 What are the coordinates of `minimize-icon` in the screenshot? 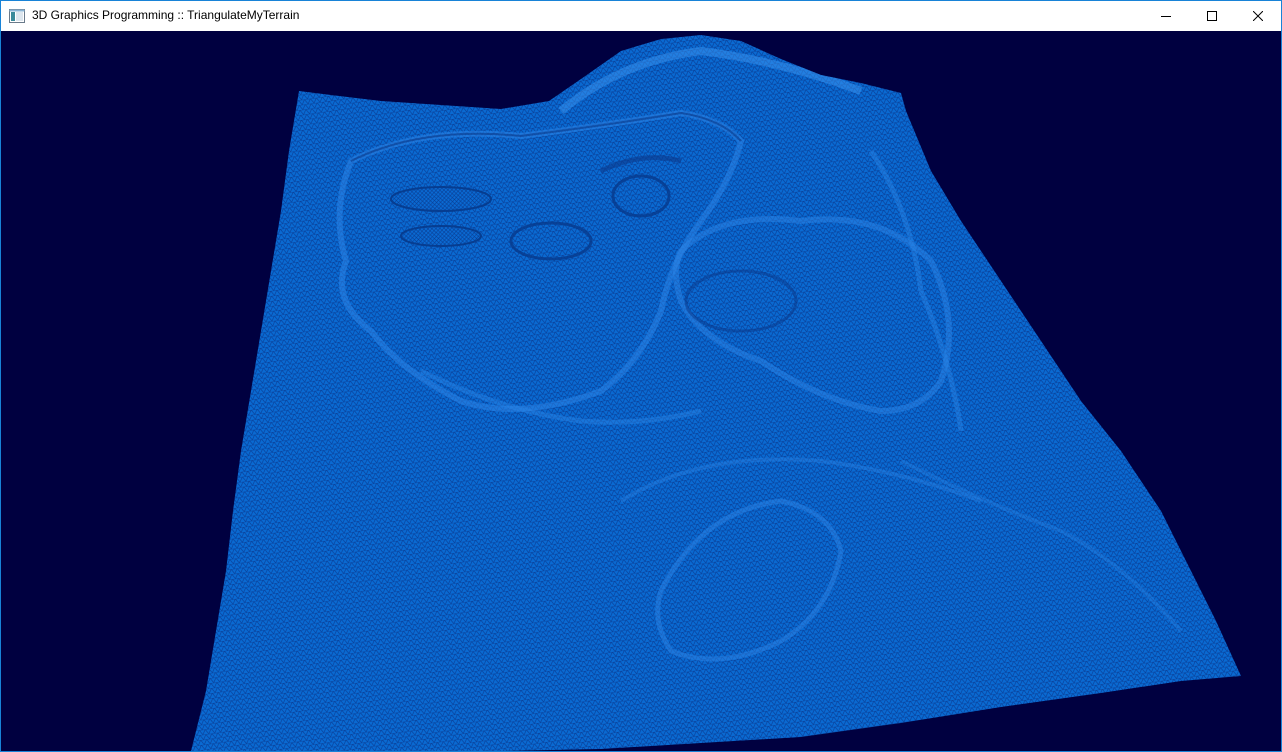 It's located at (1166, 16).